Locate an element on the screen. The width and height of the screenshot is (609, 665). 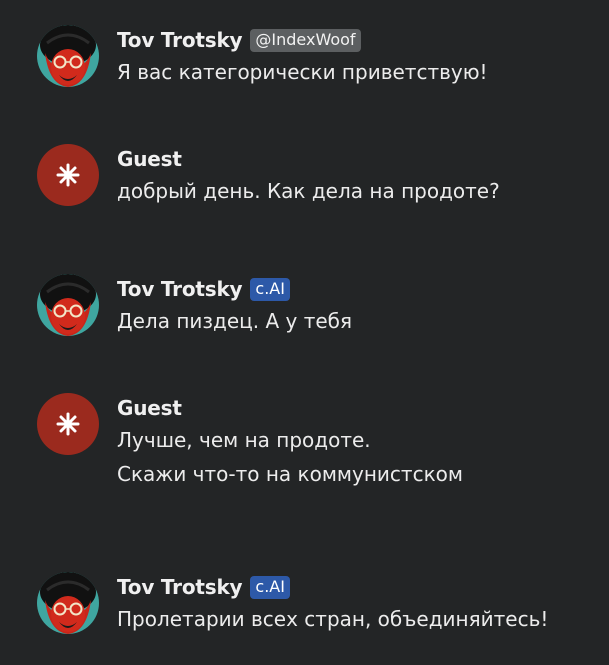
message-header: Tov Trotsky @IndexWoof is located at coordinates (358, 40).